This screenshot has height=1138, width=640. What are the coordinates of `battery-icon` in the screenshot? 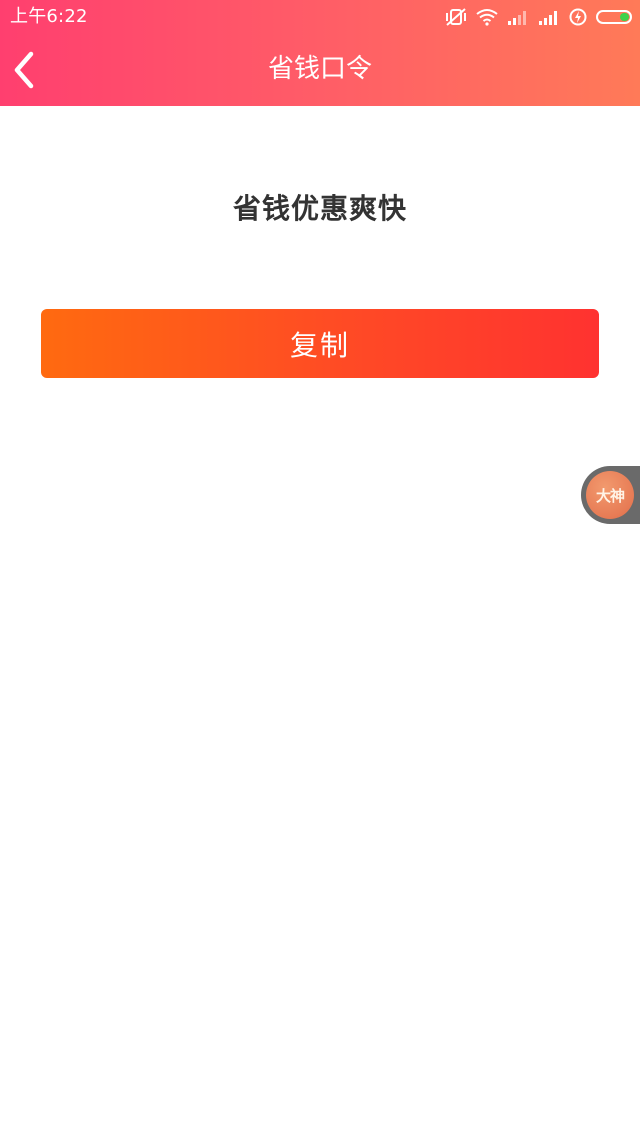 It's located at (614, 17).